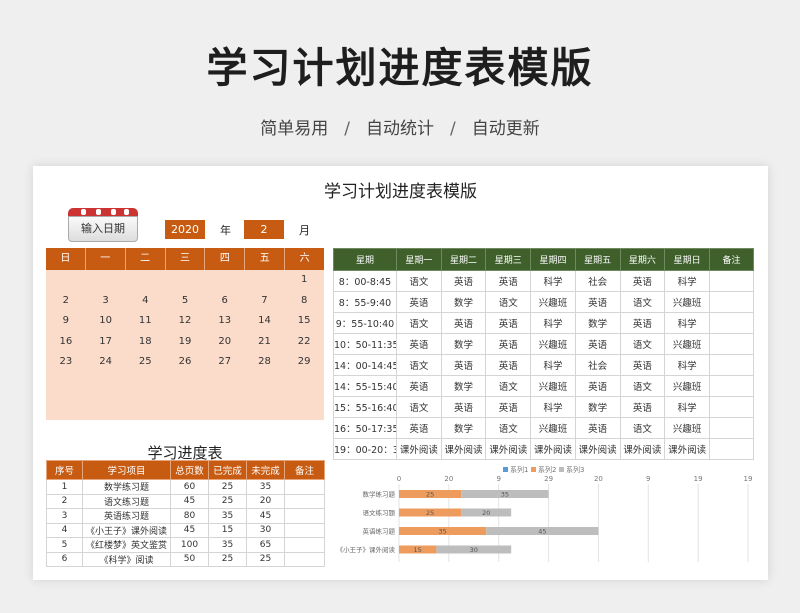 The height and width of the screenshot is (613, 800). Describe the element at coordinates (265, 301) in the screenshot. I see `calendar-day-cell: 7` at that location.